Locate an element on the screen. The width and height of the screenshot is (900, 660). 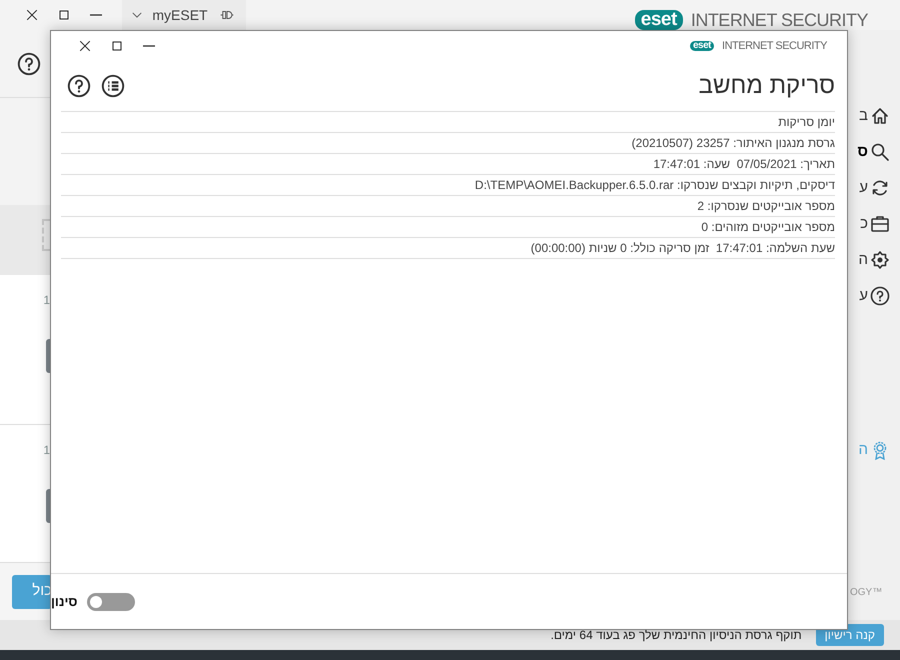
myeset-tab: myESET is located at coordinates (184, 15).